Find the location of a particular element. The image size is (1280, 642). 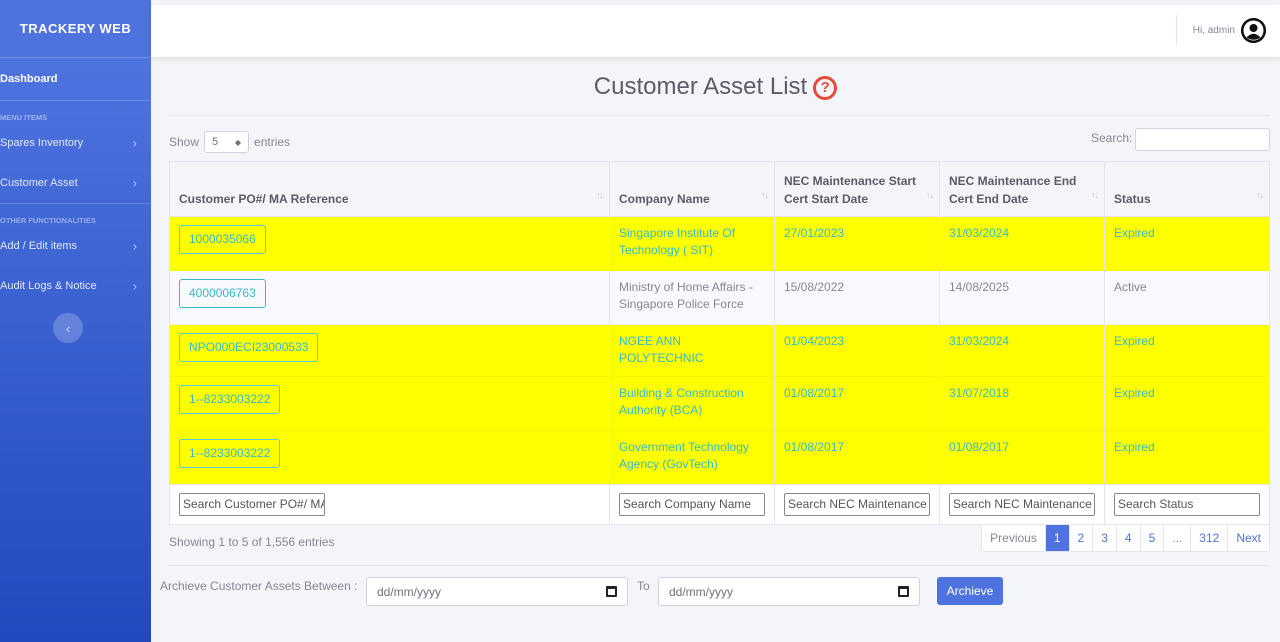

sidebar-item-spares-inventory: Spares Inventory › is located at coordinates (75, 143).